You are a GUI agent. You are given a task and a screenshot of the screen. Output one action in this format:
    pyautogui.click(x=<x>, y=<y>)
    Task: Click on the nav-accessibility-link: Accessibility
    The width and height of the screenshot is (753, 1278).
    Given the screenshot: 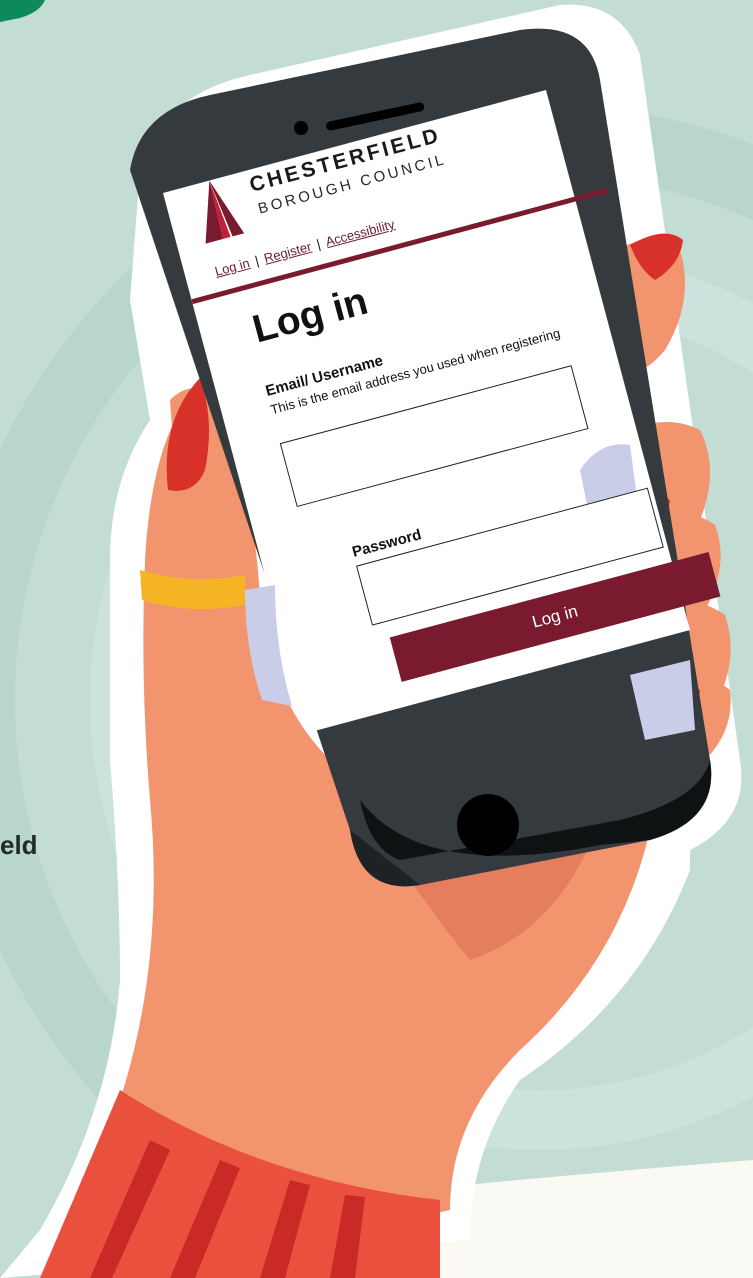 What is the action you would take?
    pyautogui.click(x=360, y=232)
    